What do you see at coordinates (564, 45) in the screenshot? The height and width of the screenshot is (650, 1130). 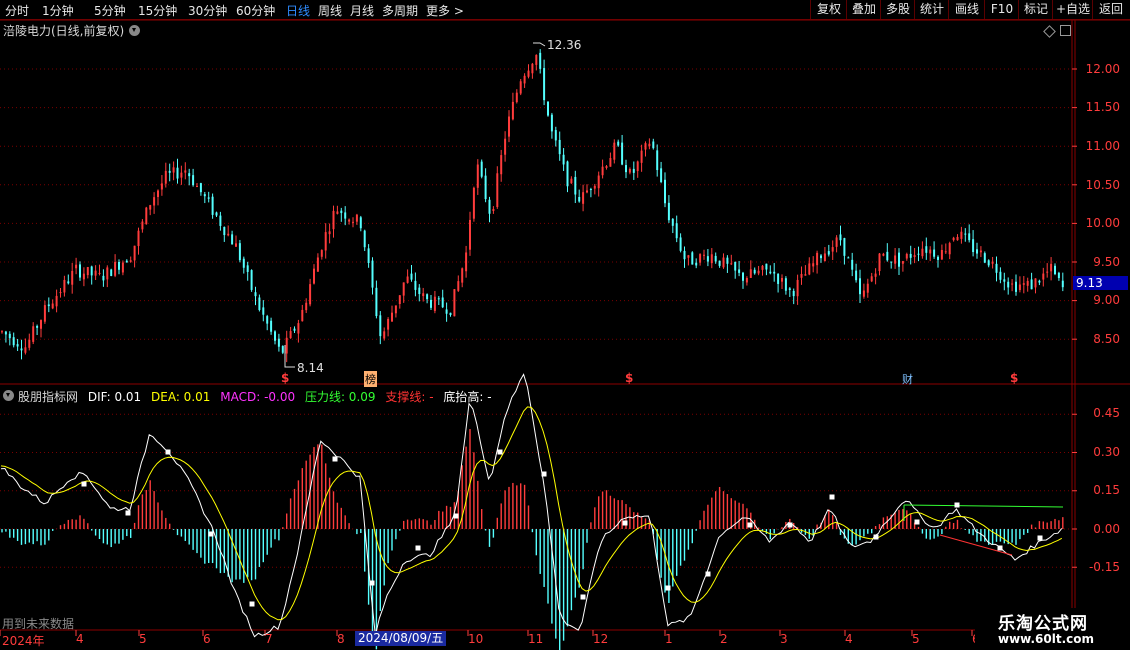 I see `high-price-label: 12.36` at bounding box center [564, 45].